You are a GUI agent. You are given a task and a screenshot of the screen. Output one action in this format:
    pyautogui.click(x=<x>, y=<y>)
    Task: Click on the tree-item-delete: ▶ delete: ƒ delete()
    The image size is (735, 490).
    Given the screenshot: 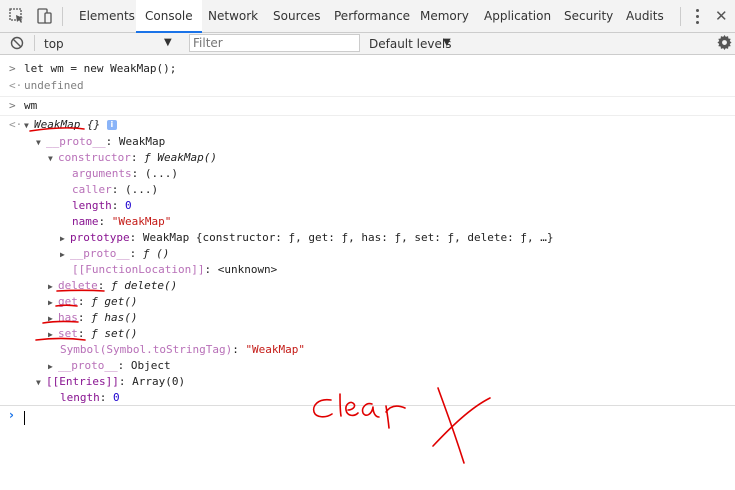 What is the action you would take?
    pyautogui.click(x=112, y=286)
    